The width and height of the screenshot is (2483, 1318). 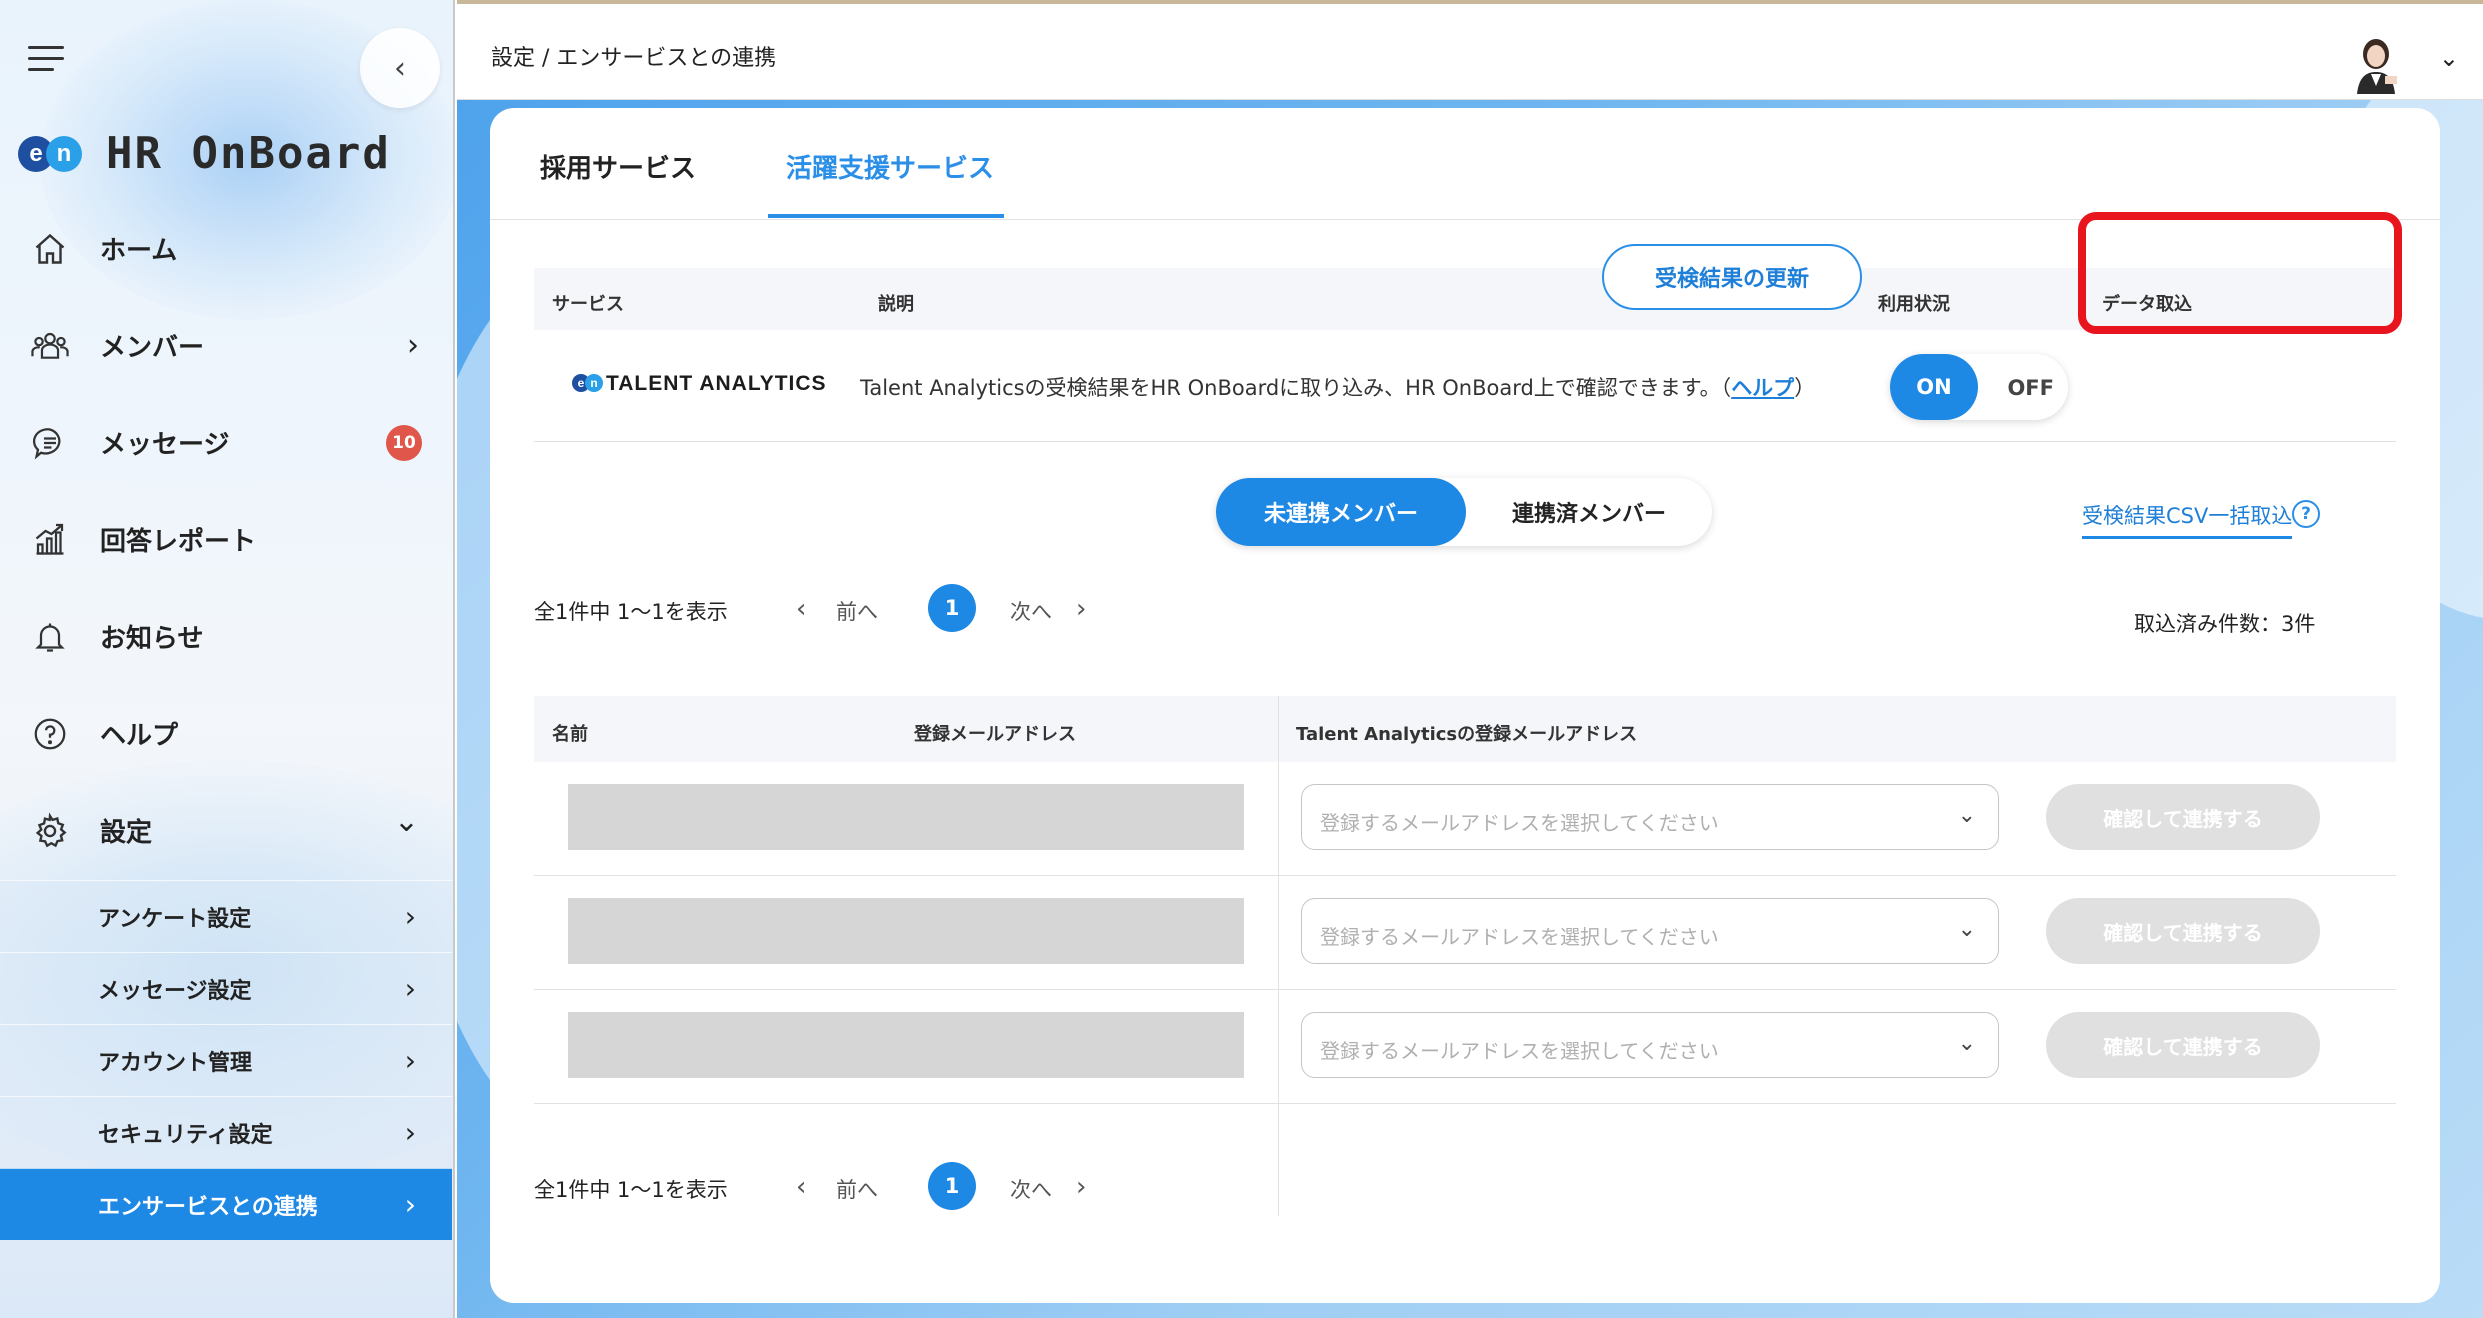 What do you see at coordinates (208, 1207) in the screenshot?
I see `sidebar-item-label: エンサービスとの連携` at bounding box center [208, 1207].